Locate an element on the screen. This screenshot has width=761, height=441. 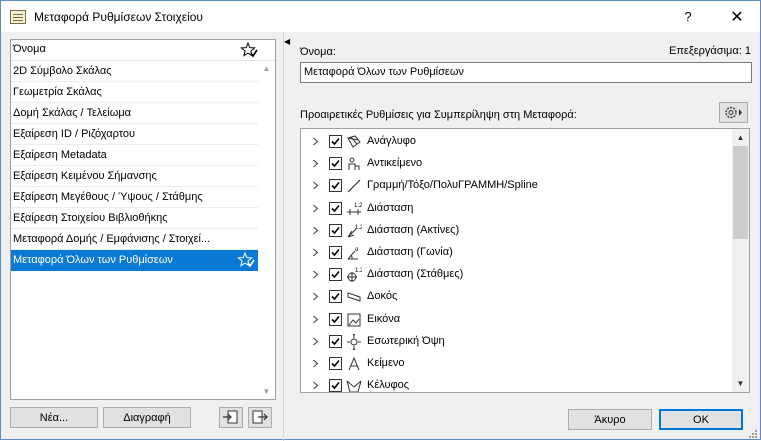
options-scrollbar: ▲ ▼ is located at coordinates (740, 260).